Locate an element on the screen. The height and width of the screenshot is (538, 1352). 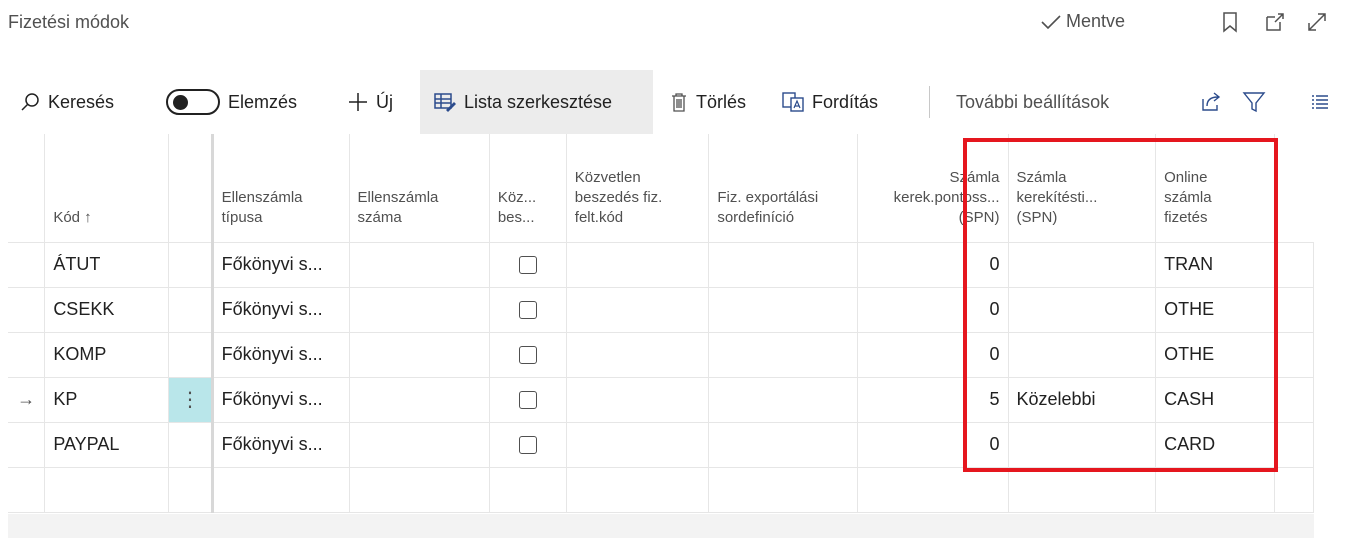
pontossag-cell: 5 is located at coordinates (932, 399).